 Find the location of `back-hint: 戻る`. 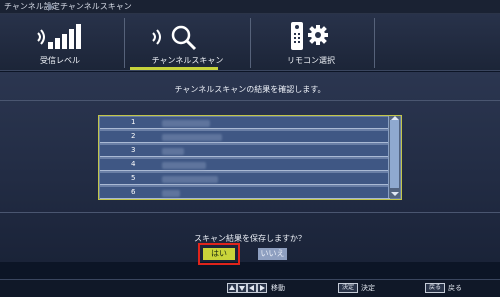

back-hint: 戻る is located at coordinates (455, 288).